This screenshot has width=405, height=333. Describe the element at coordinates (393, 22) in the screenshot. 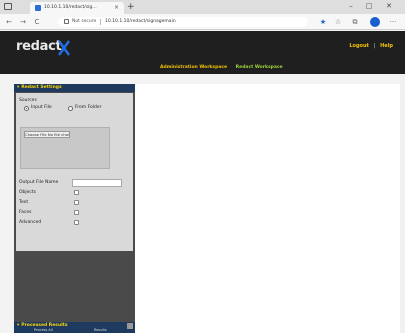

I see `browser-menu-button: ···` at that location.